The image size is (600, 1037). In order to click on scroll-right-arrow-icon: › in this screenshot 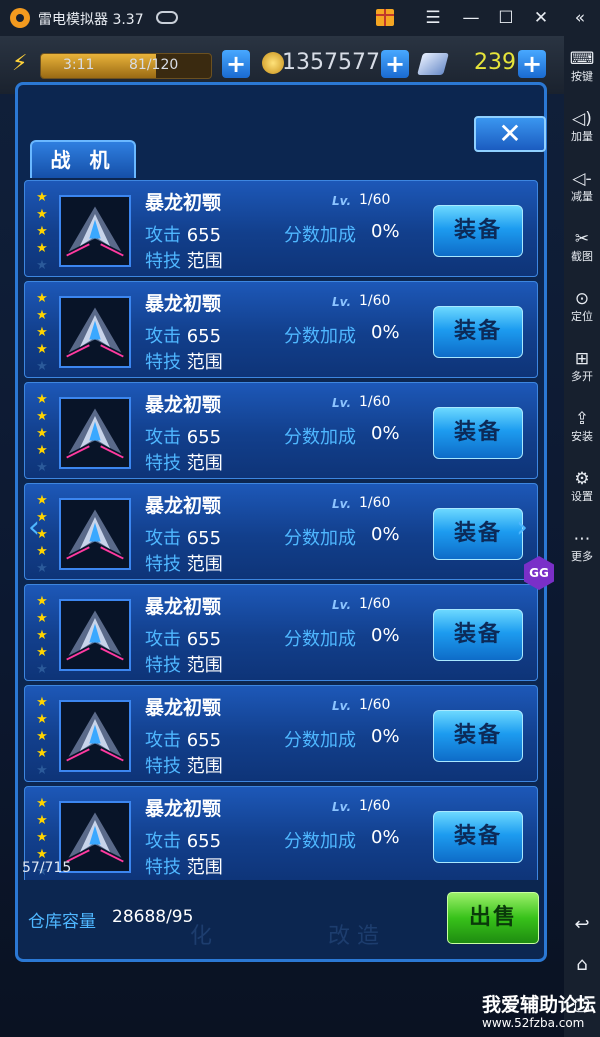, I will do `click(522, 527)`.